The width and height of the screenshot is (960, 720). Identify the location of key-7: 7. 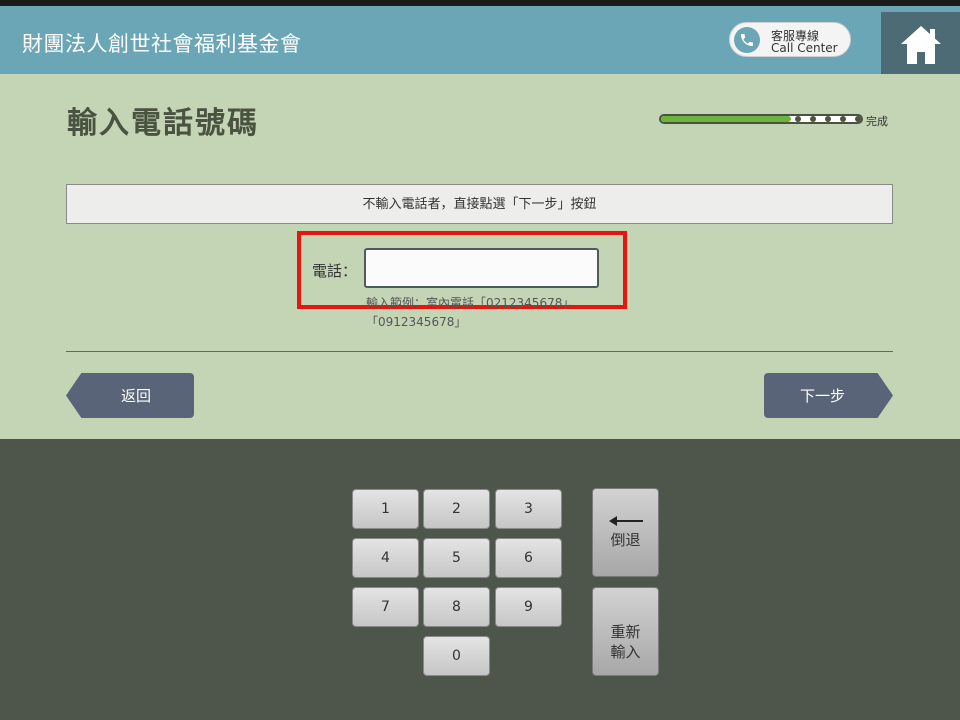
(385, 607).